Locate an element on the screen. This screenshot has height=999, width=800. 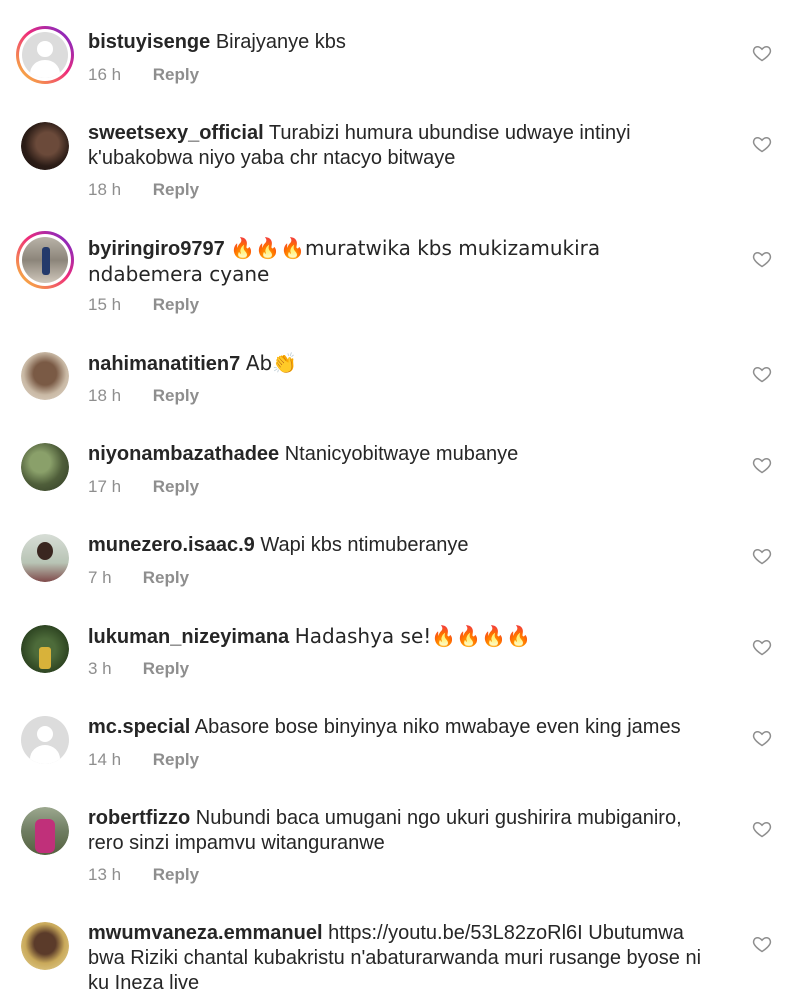
comment-text: Wapi kbs ntimuberanye is located at coordinates (364, 545).